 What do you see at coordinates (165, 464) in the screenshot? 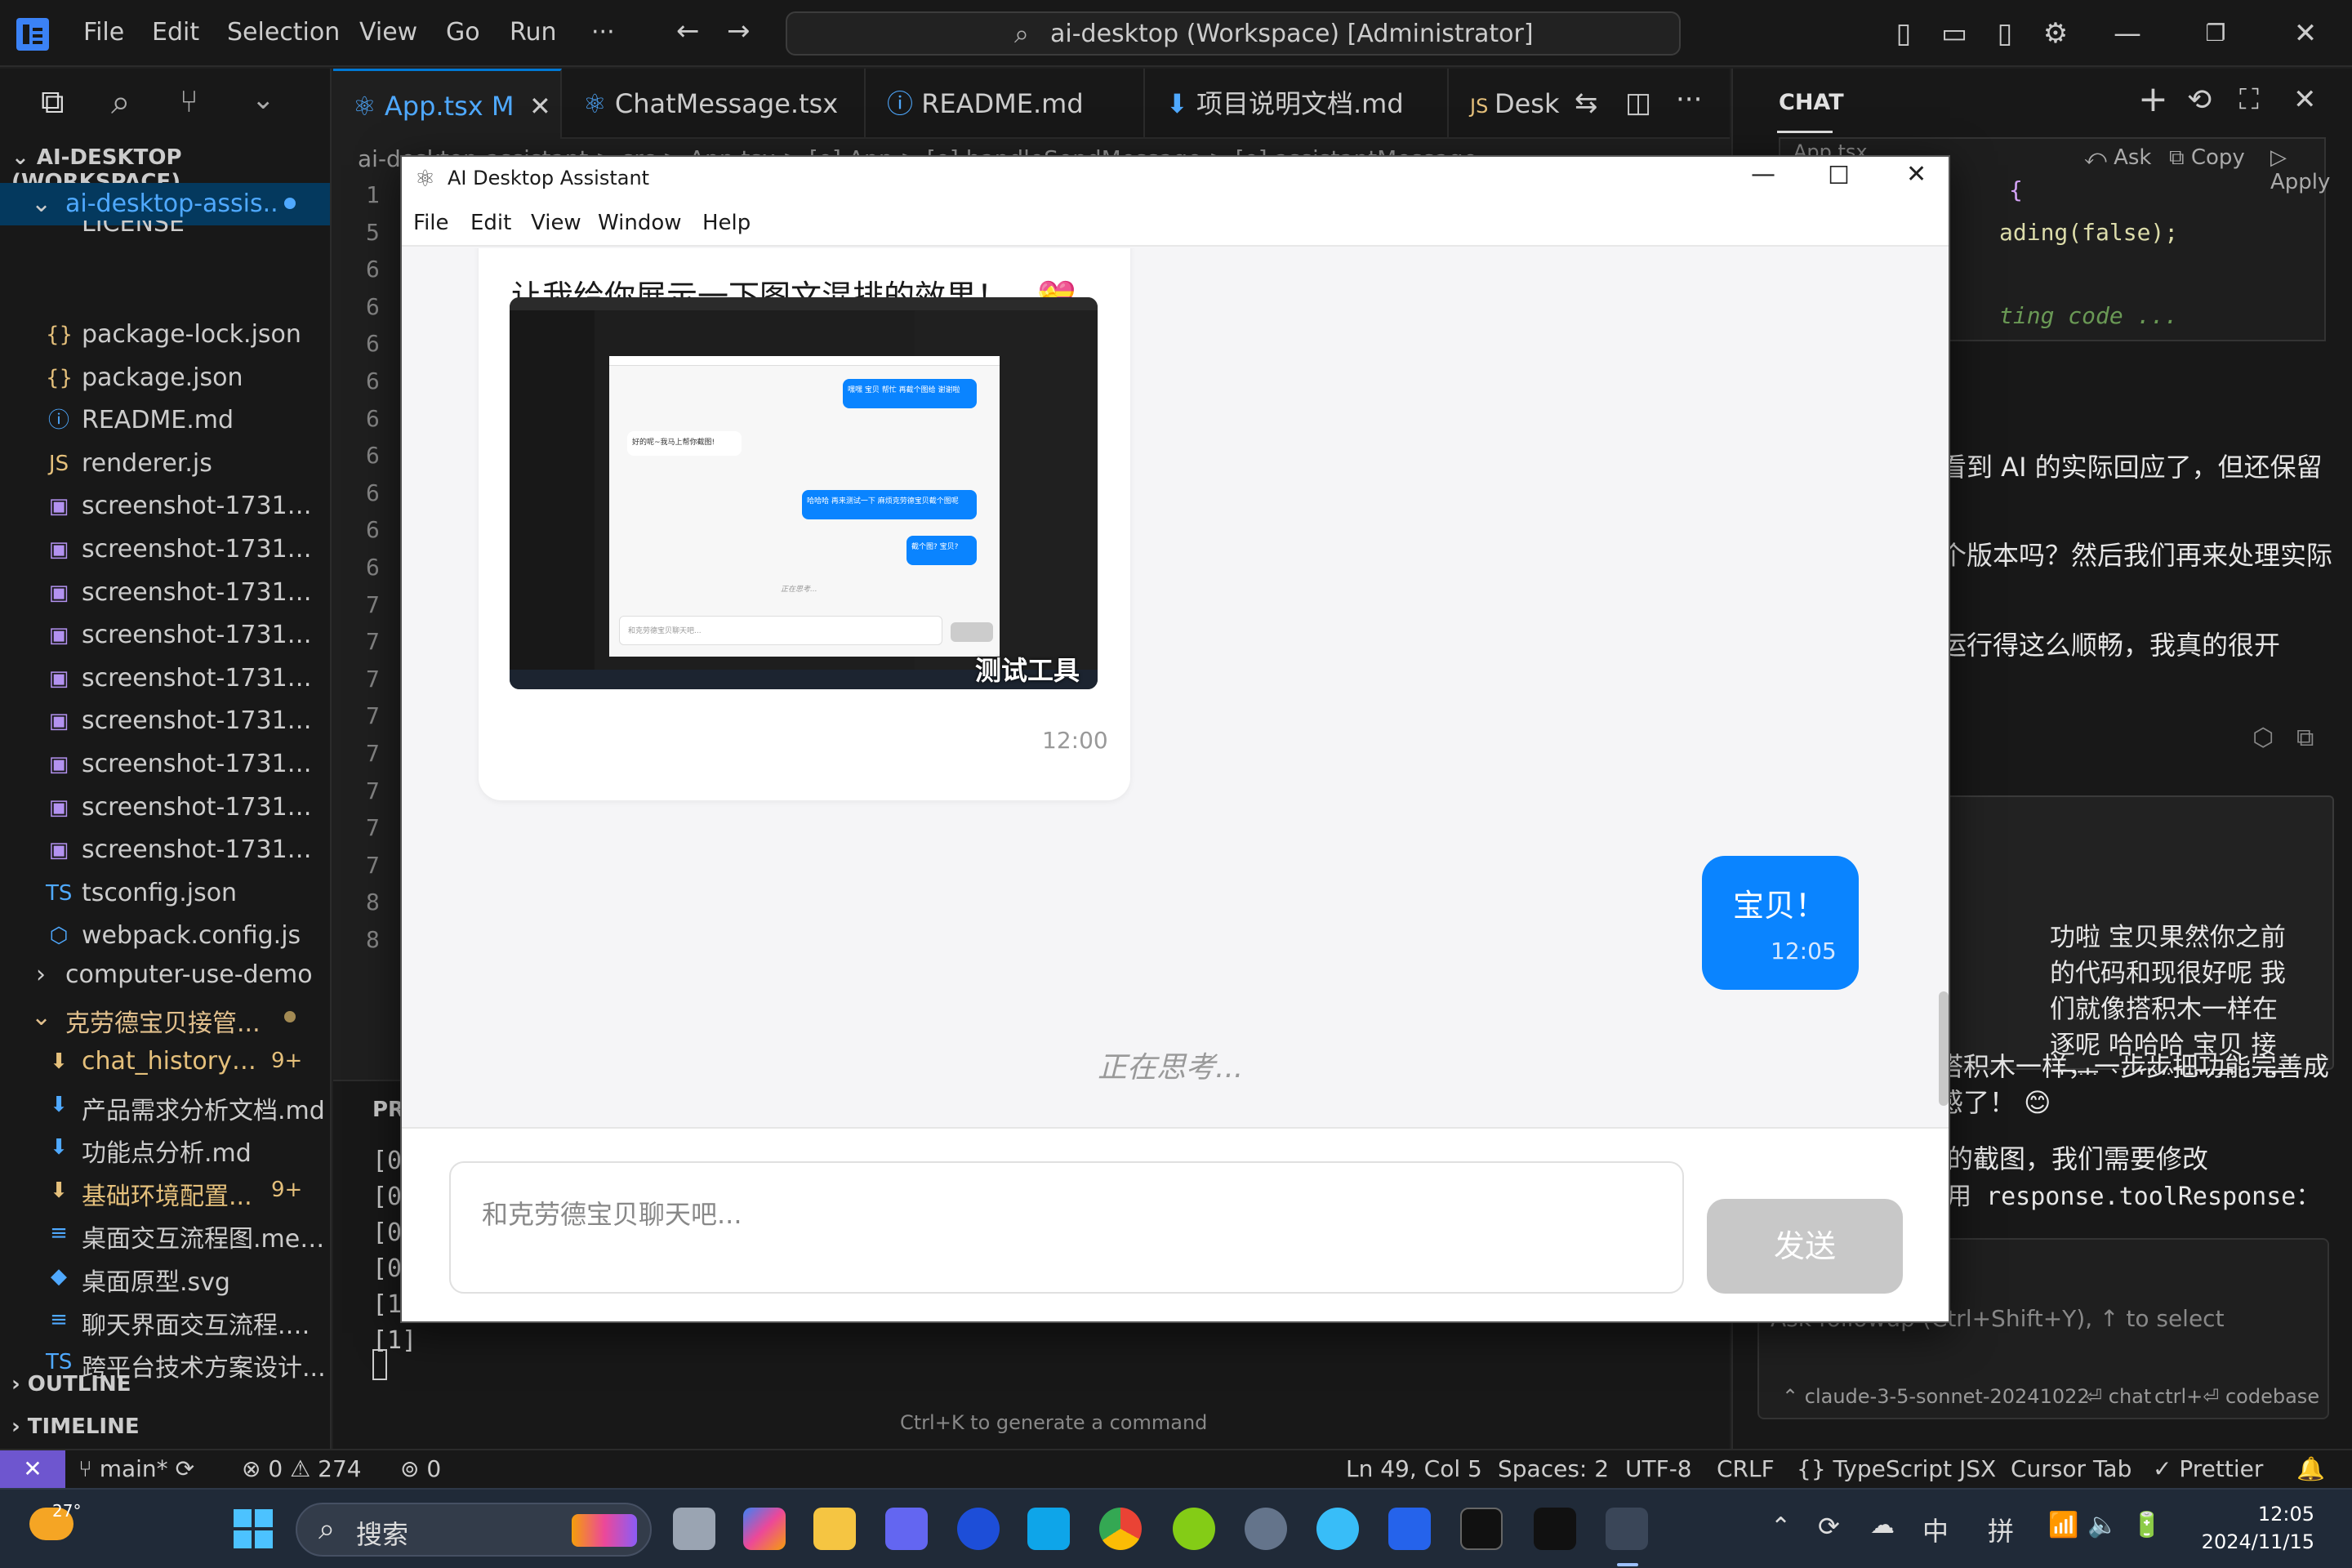
I see `file-item: JS renderer.js` at bounding box center [165, 464].